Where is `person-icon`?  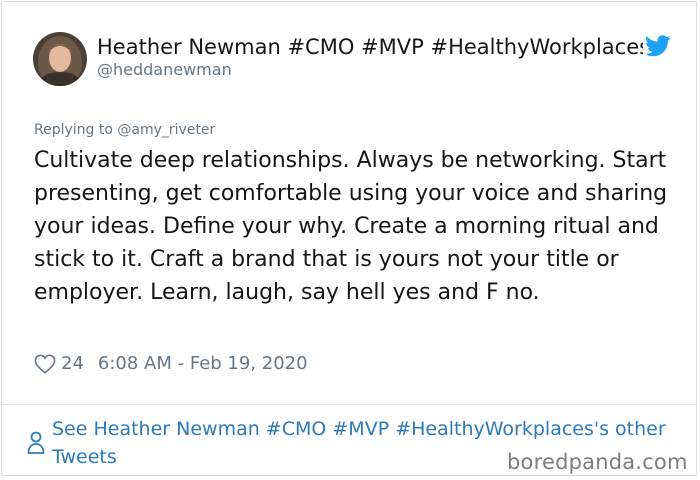 person-icon is located at coordinates (36, 442).